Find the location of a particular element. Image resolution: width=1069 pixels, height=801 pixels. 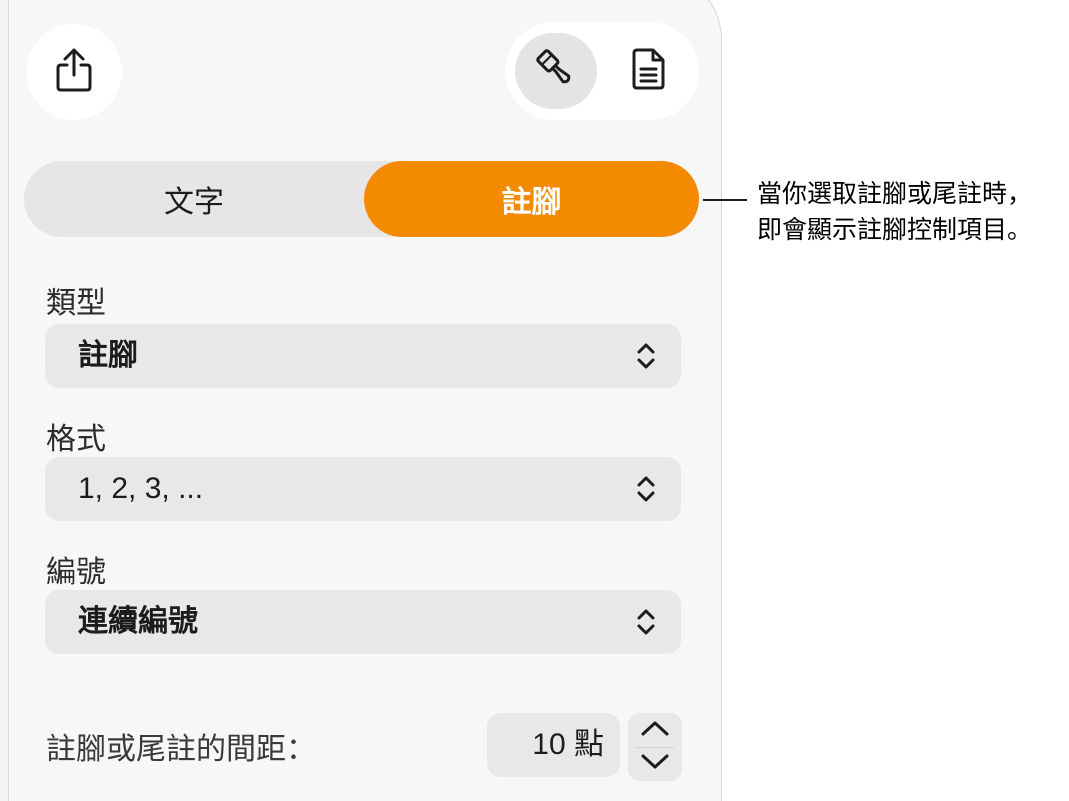

share-icon is located at coordinates (74, 72).